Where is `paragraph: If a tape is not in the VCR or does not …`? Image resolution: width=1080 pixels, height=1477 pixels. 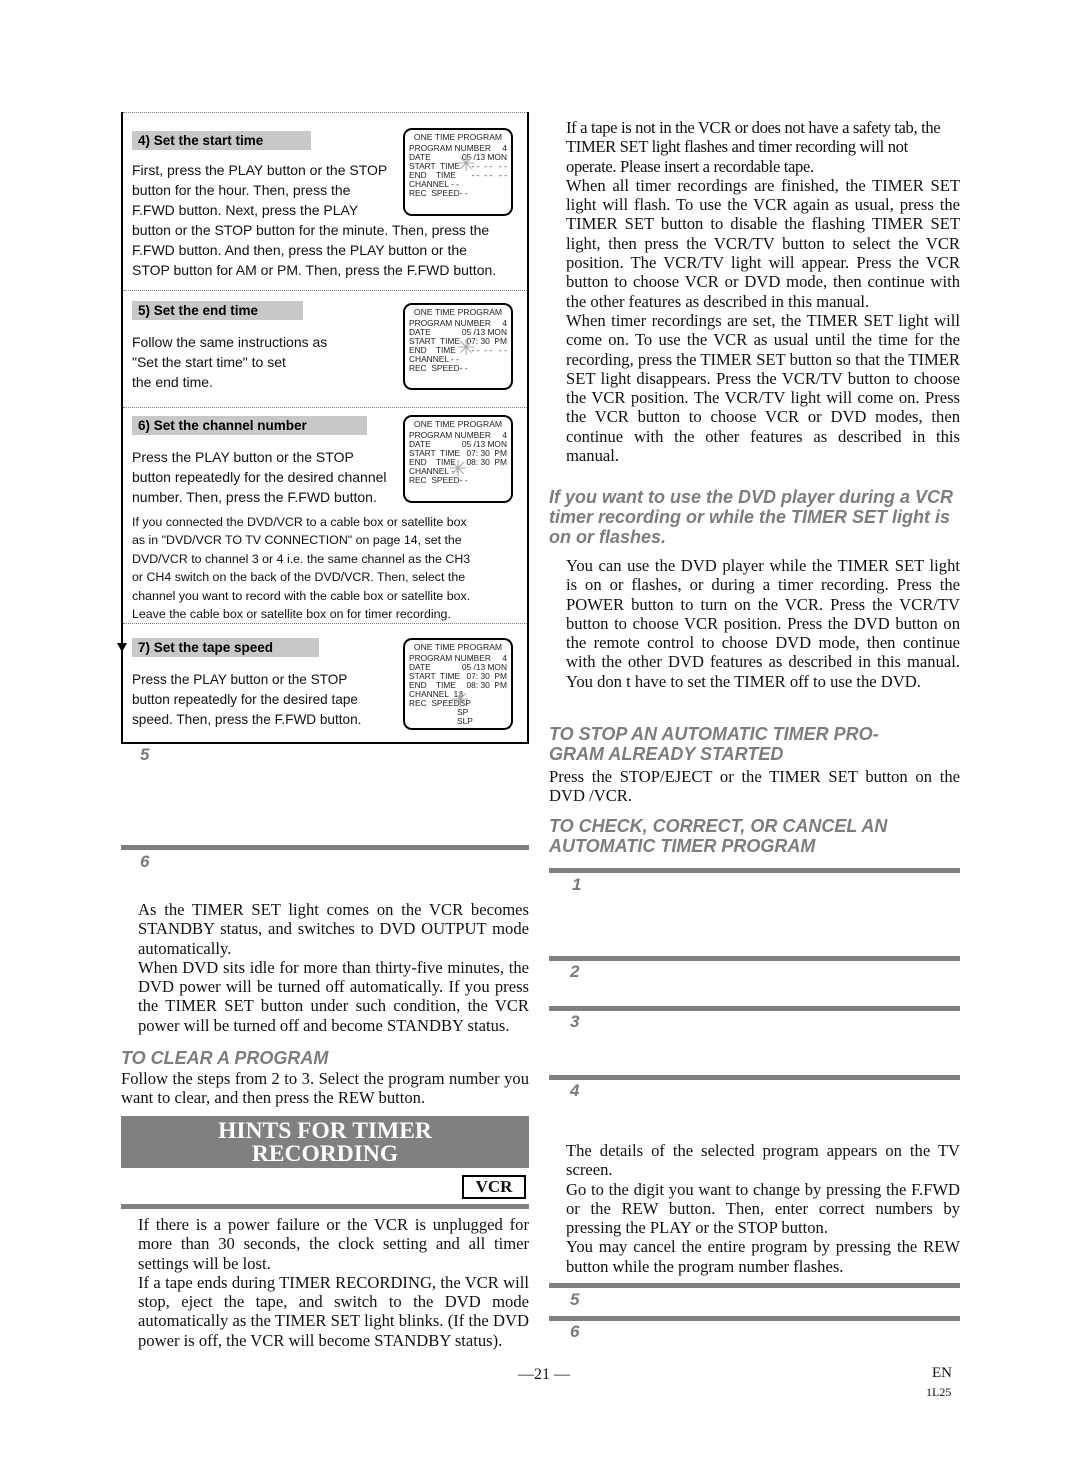 paragraph: If a tape is not in the VCR or does not … is located at coordinates (753, 147).